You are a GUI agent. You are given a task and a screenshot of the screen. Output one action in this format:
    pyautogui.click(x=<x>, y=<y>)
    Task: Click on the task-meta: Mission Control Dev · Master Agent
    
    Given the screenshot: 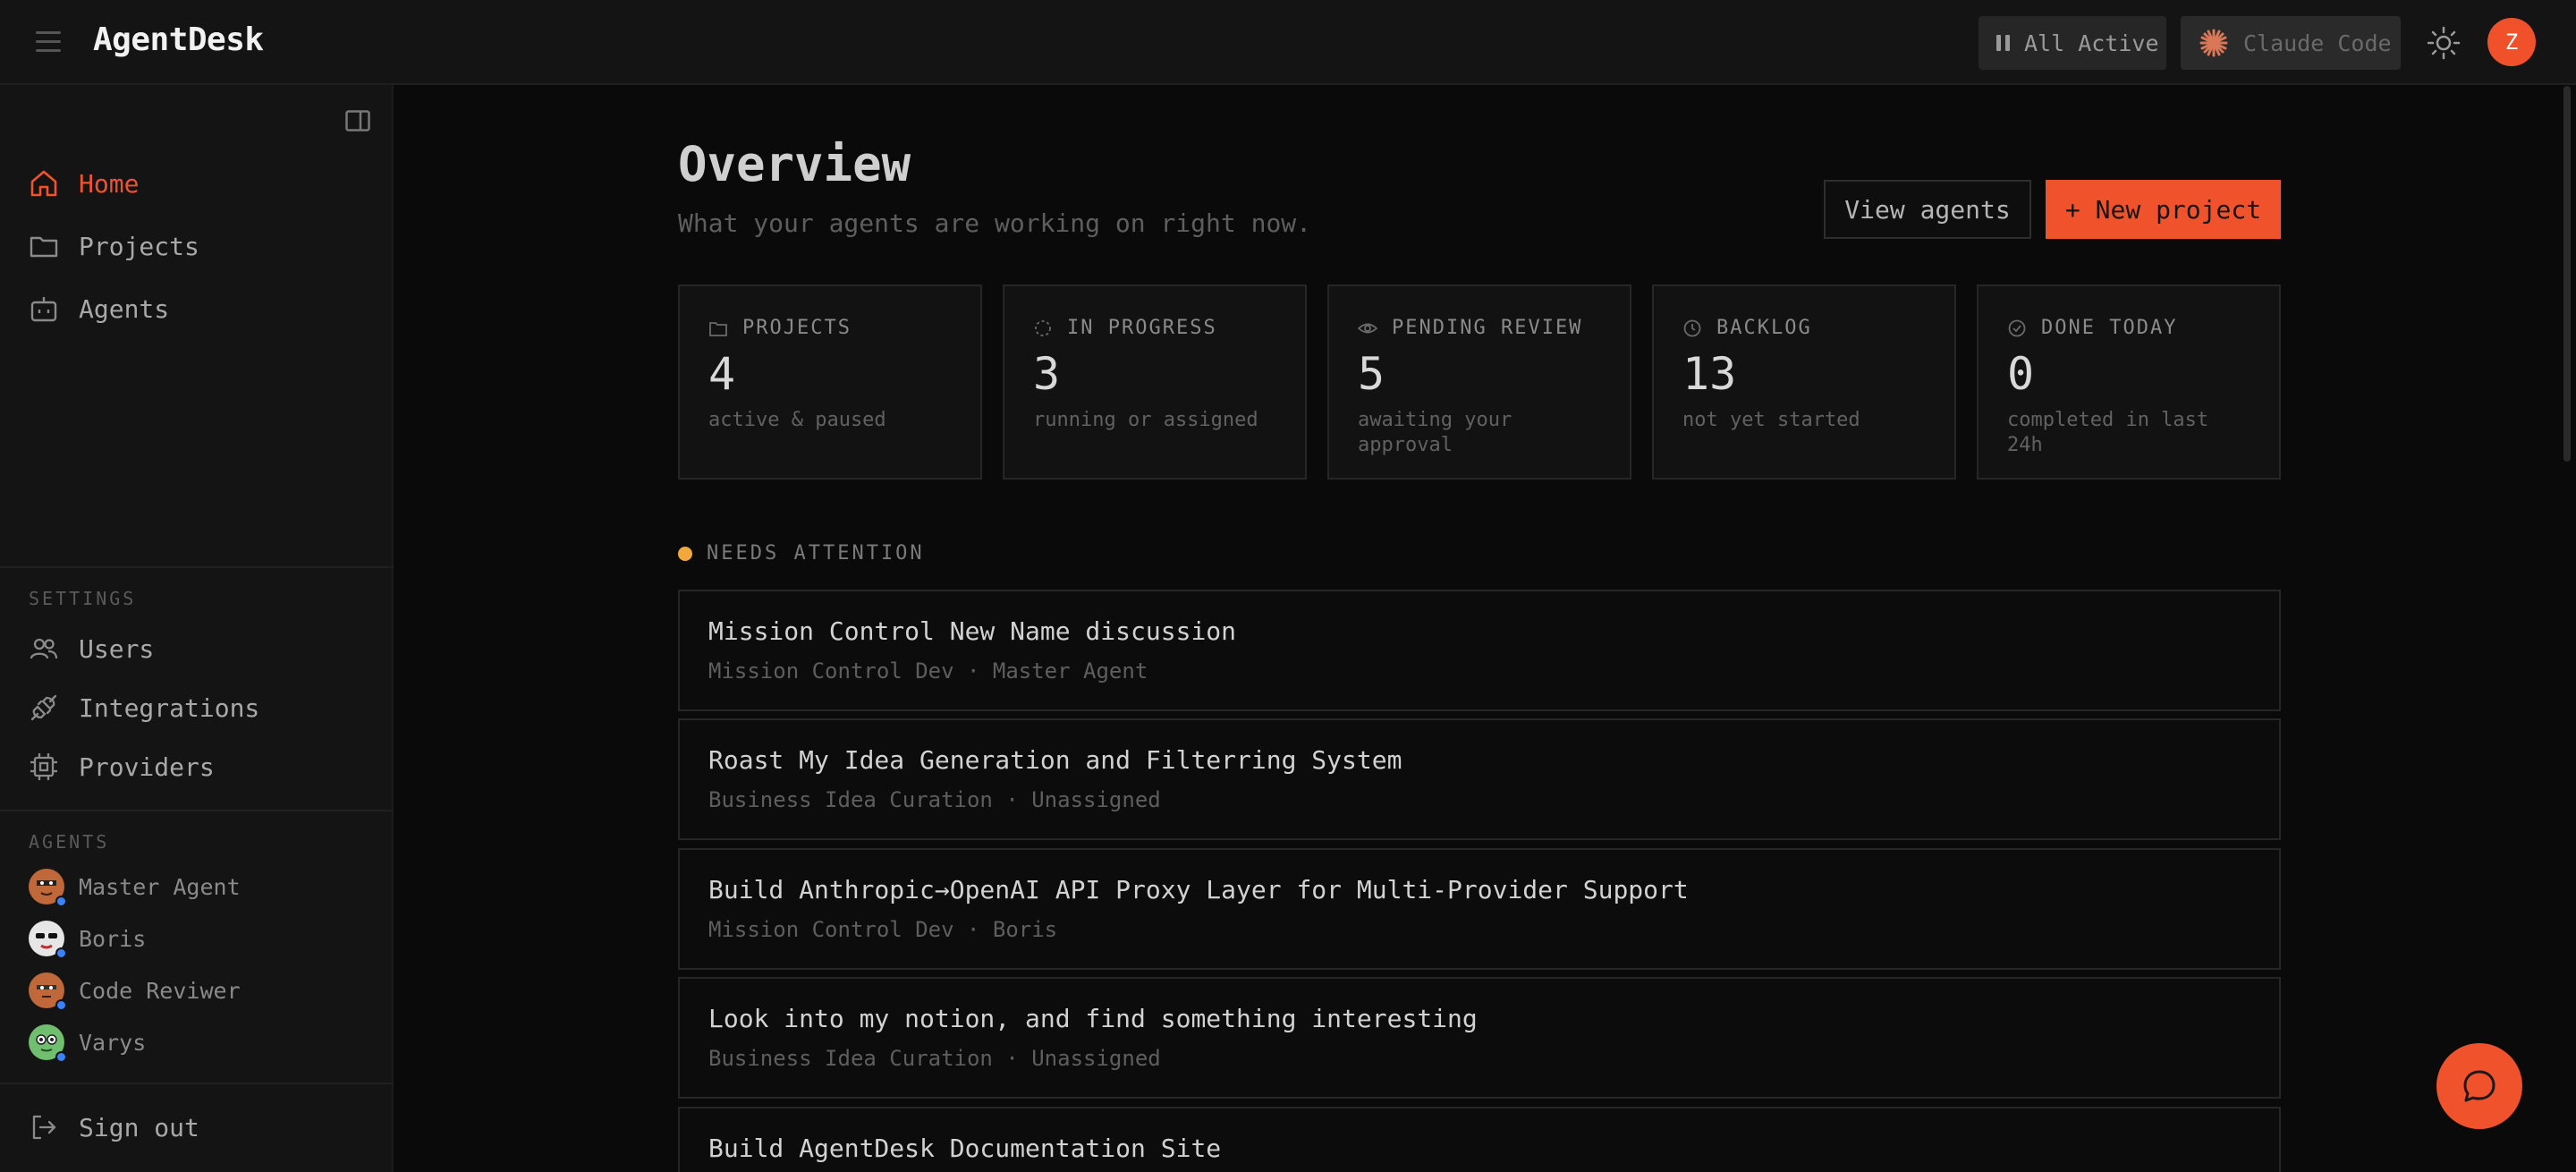 What is the action you would take?
    pyautogui.click(x=928, y=671)
    